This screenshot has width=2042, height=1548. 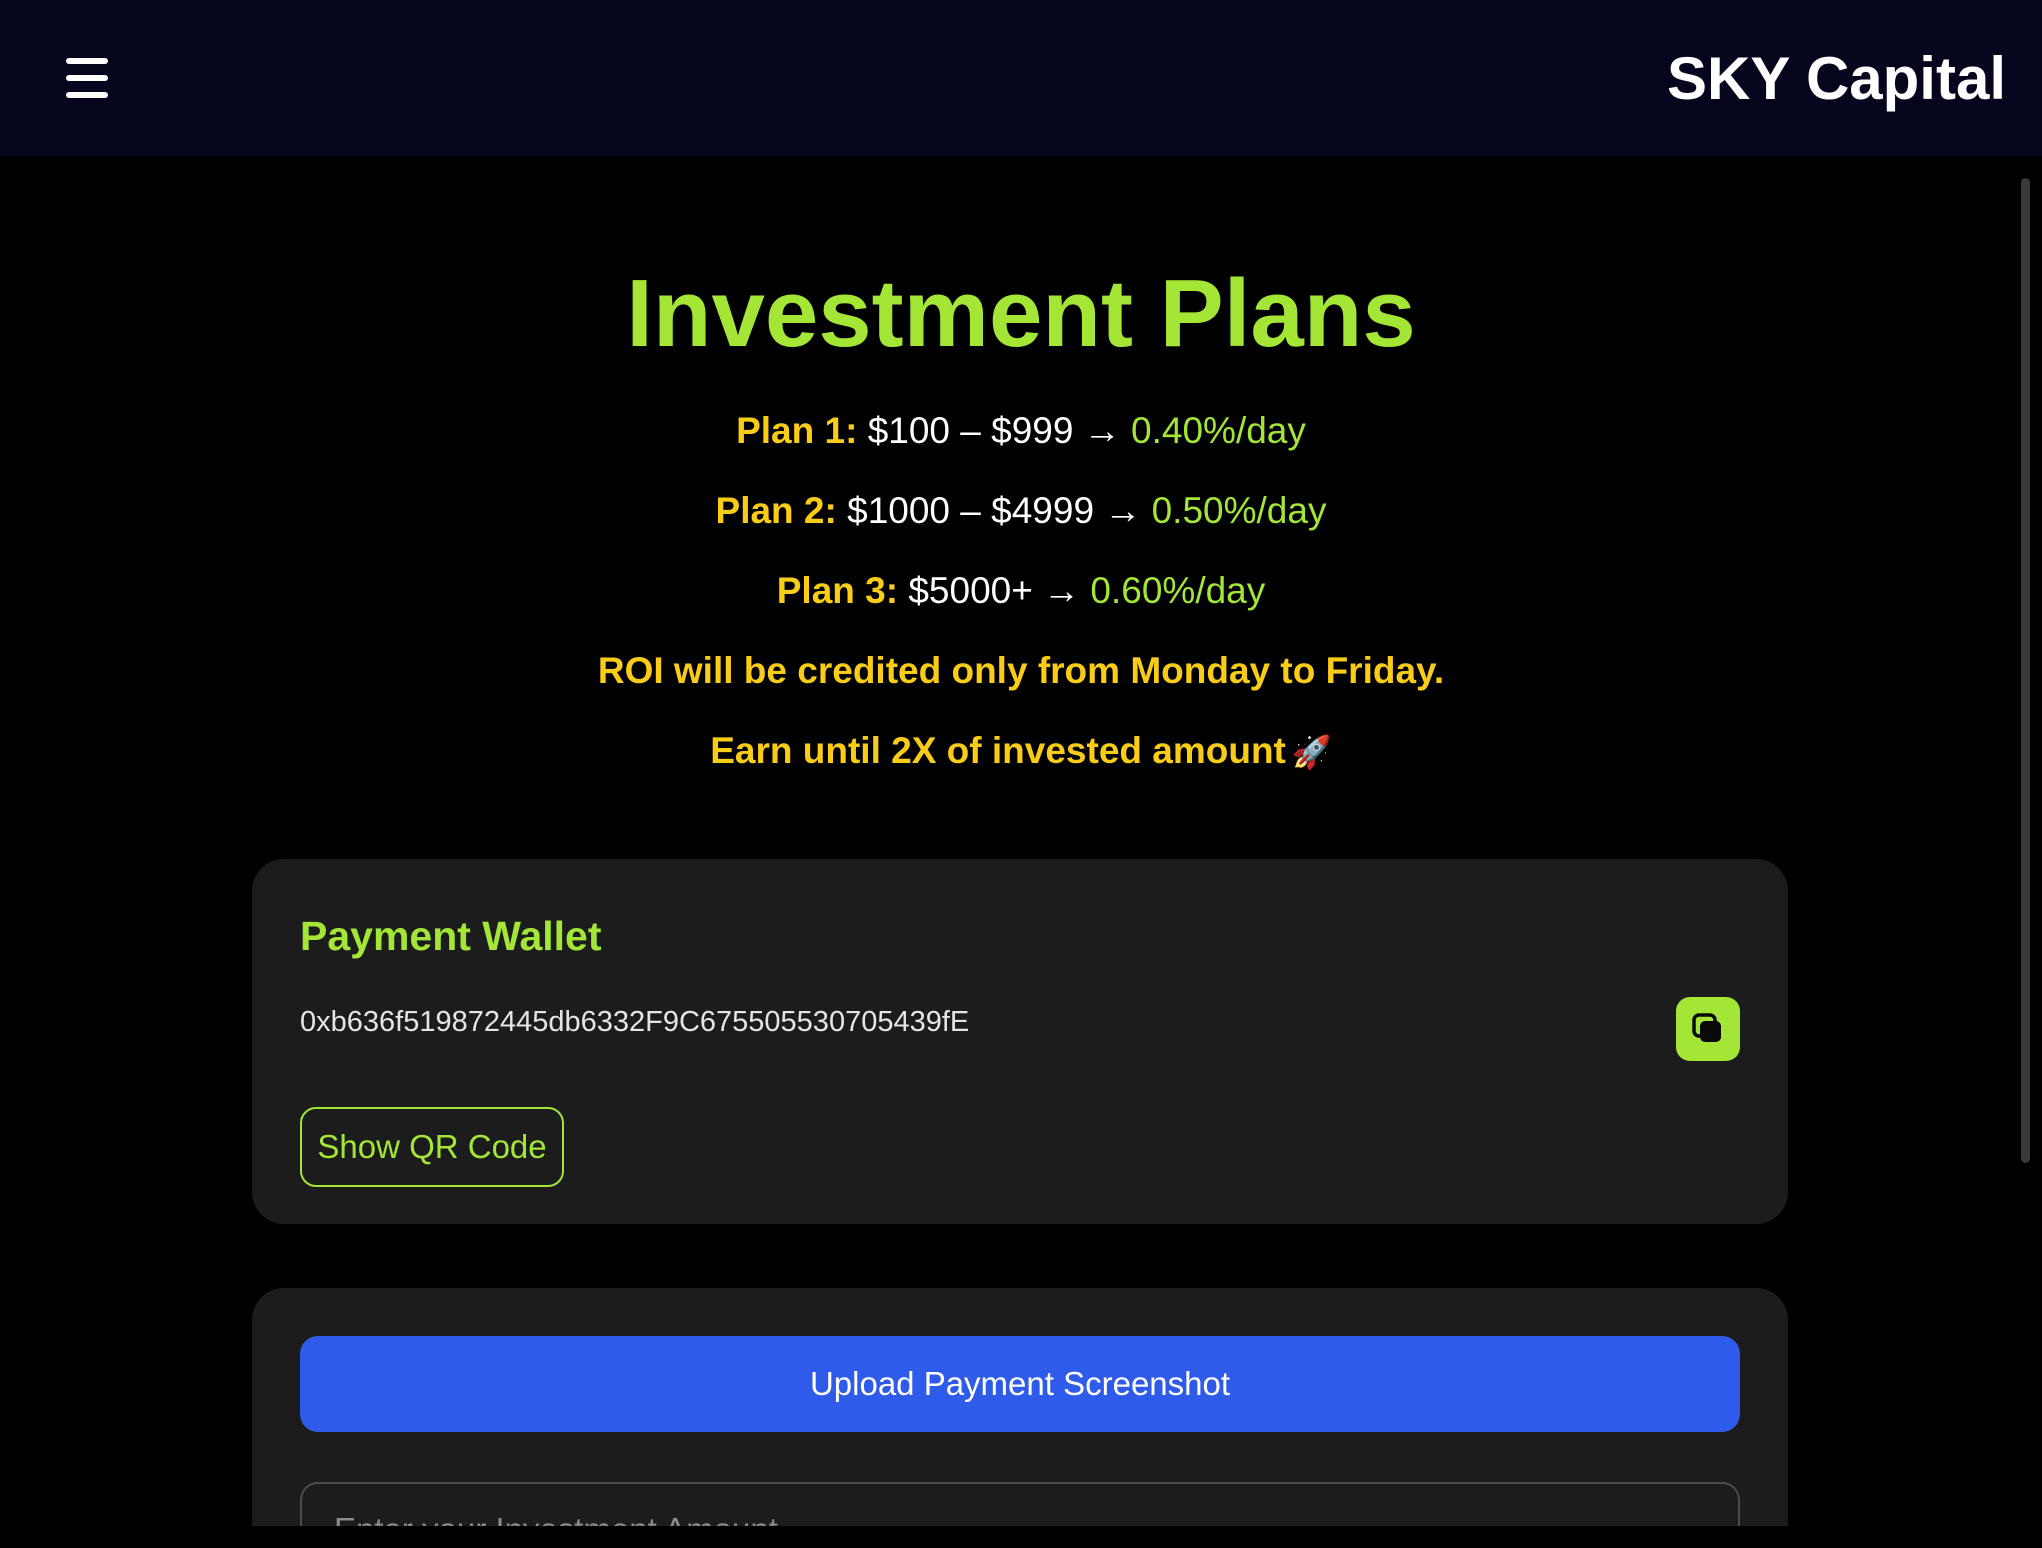 What do you see at coordinates (971, 510) in the screenshot?
I see `plan-range: $1000 – $4999` at bounding box center [971, 510].